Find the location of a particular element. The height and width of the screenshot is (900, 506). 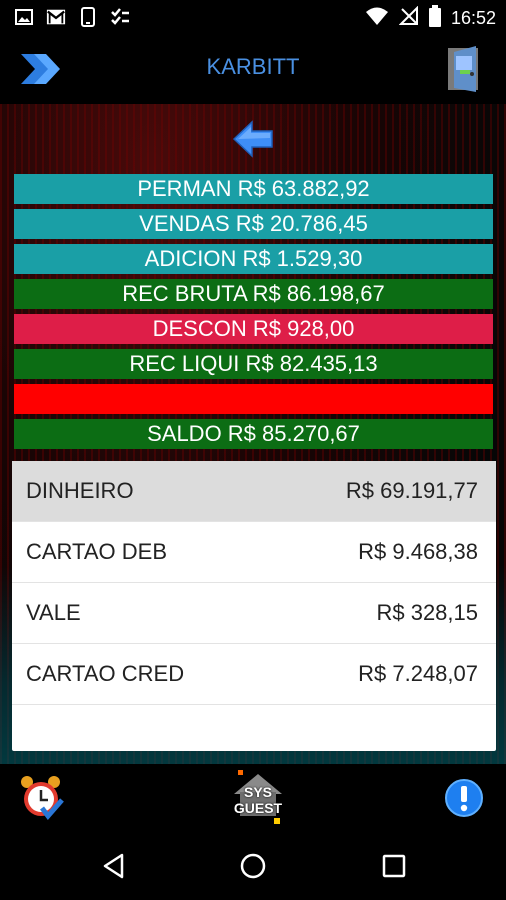

app-title: KARBITT is located at coordinates (253, 66).